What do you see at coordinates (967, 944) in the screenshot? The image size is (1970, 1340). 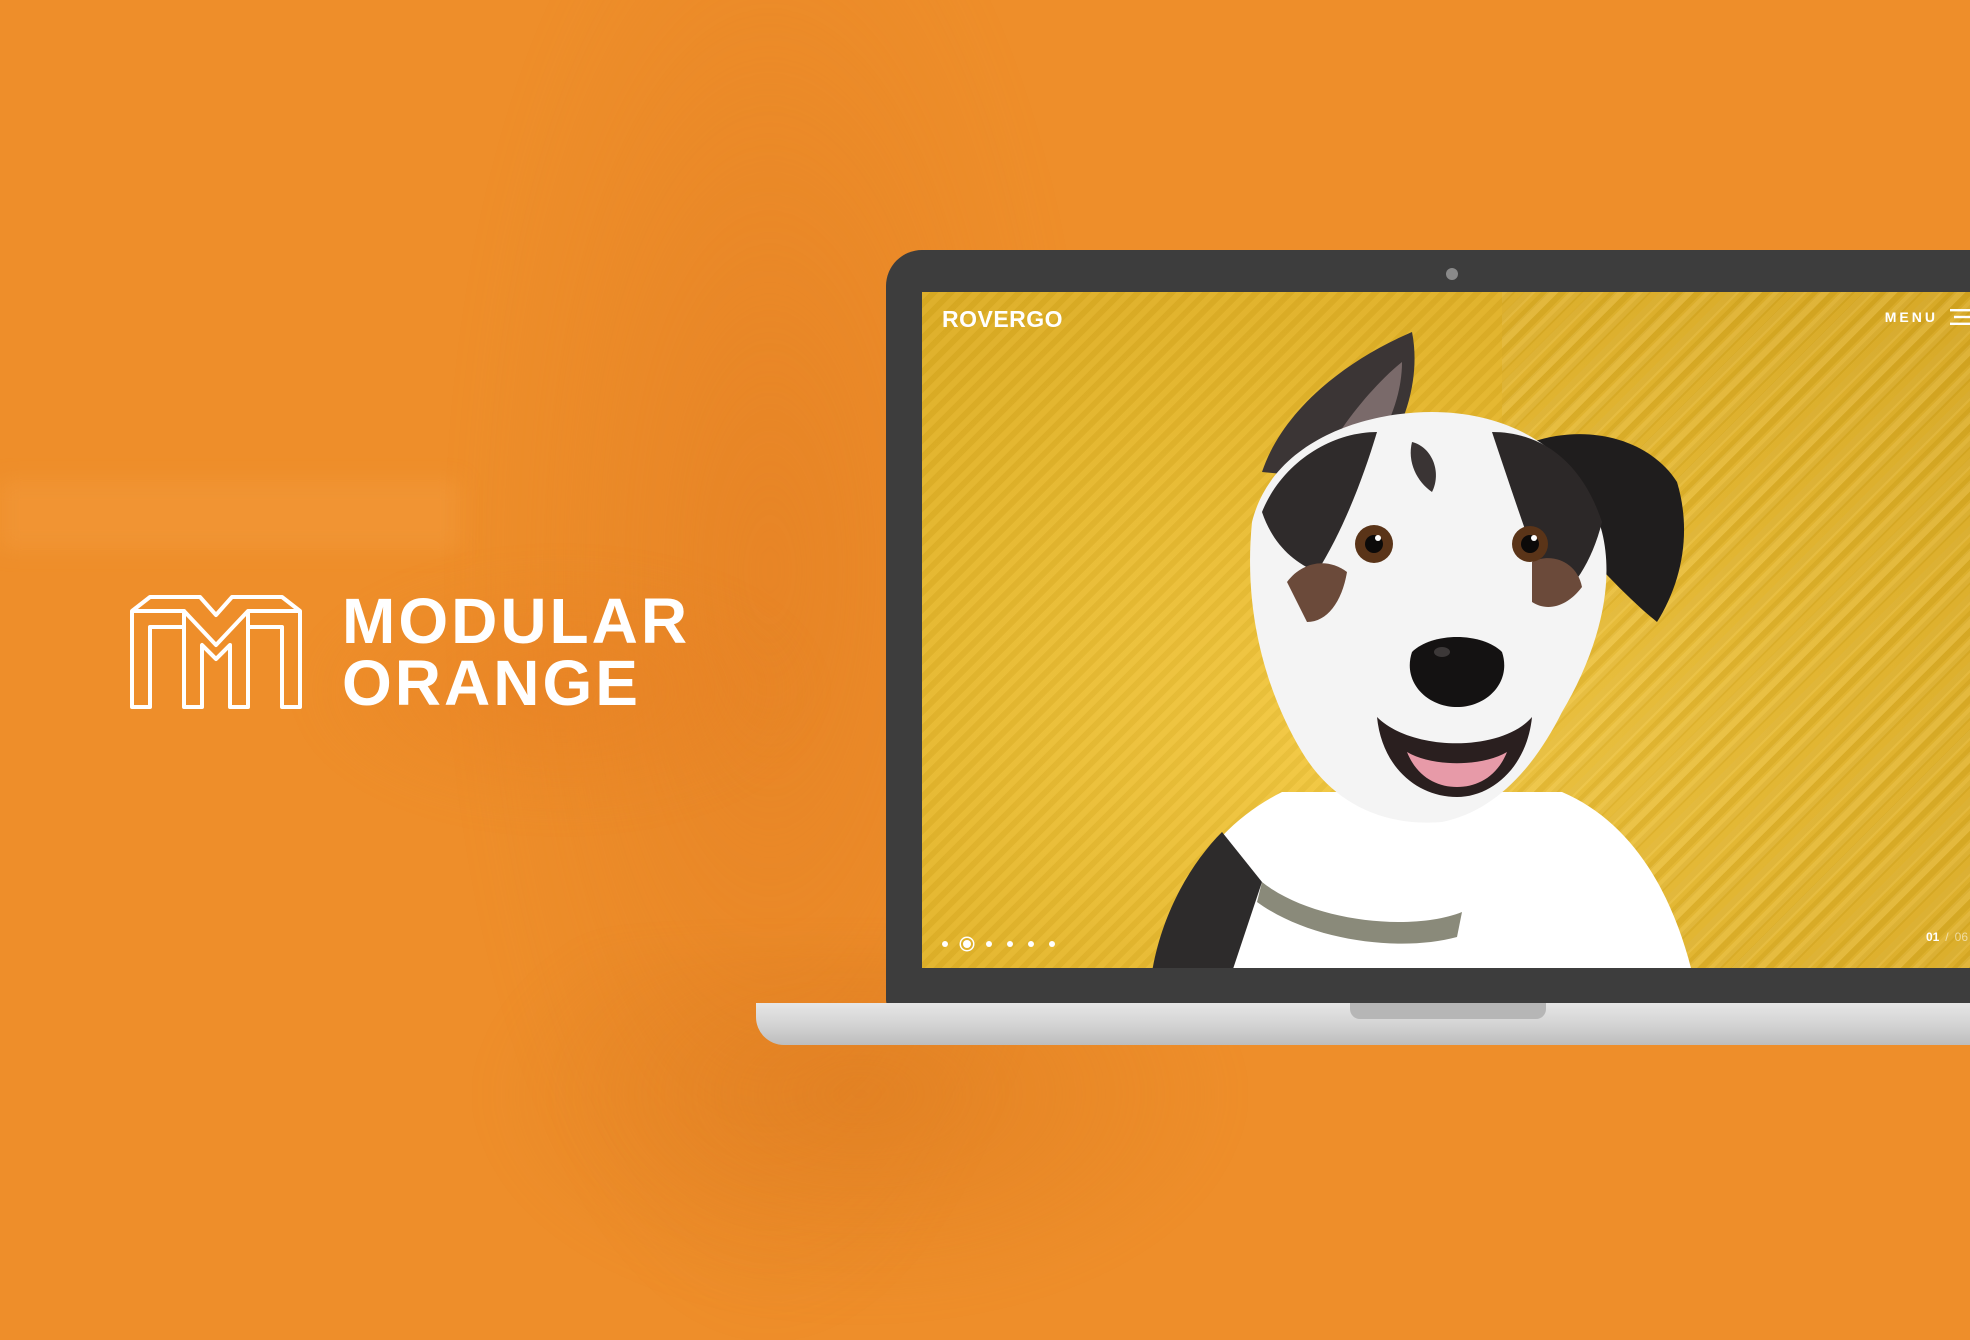 I see `slider-dot-2-active` at bounding box center [967, 944].